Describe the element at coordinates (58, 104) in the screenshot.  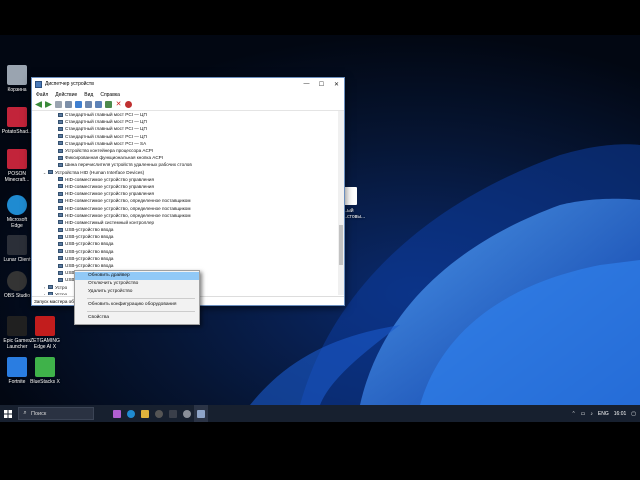
I see `properties-icon` at that location.